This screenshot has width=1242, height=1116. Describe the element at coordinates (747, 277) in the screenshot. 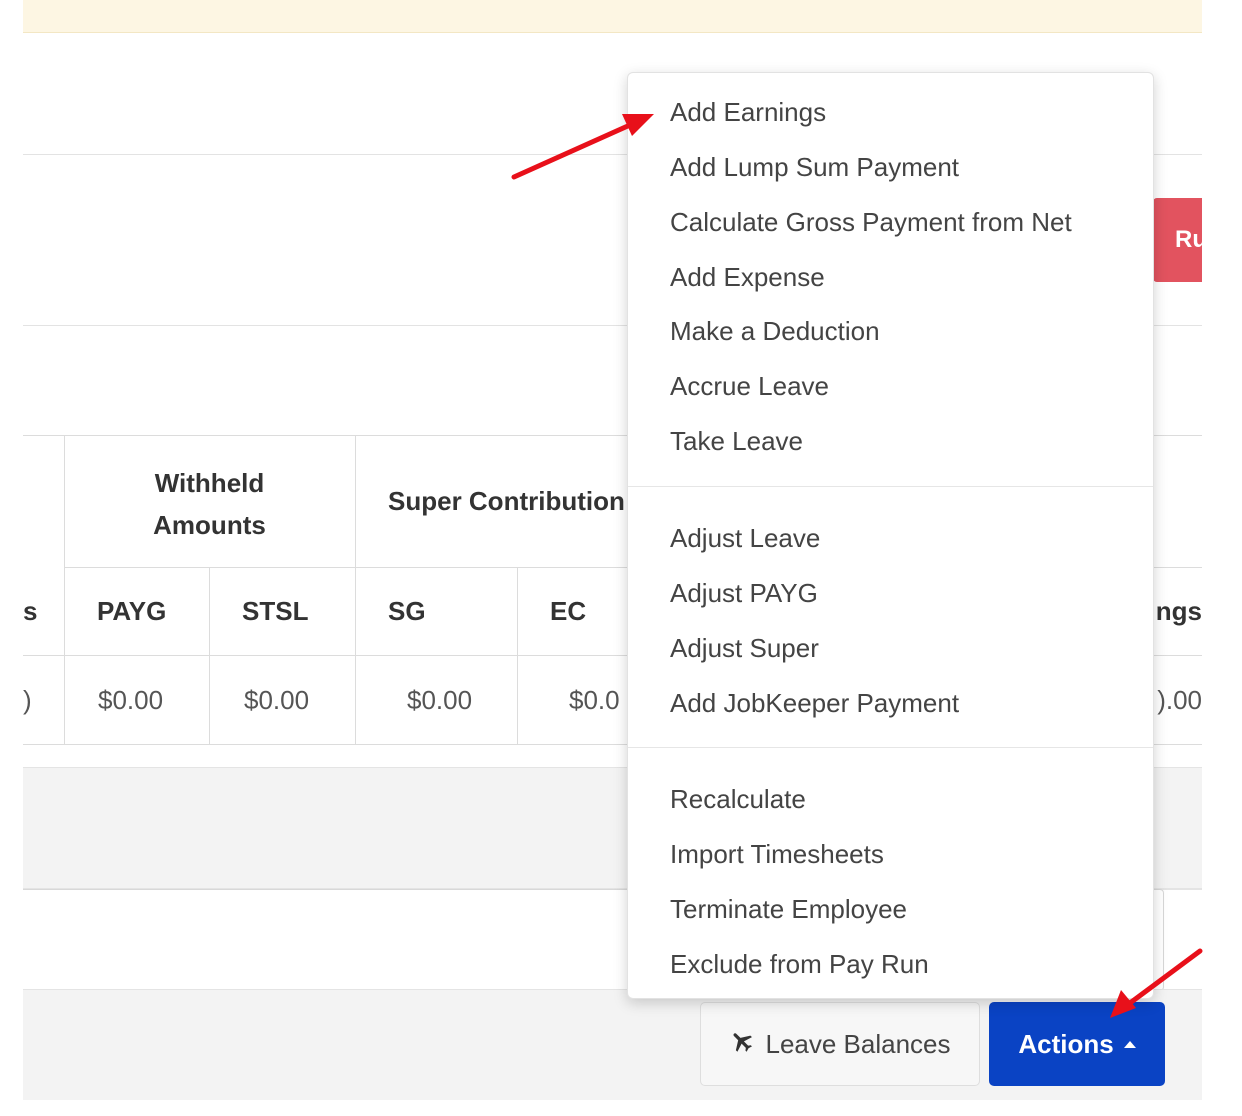

I see `menu-item-add-expense: Add Expense` at that location.